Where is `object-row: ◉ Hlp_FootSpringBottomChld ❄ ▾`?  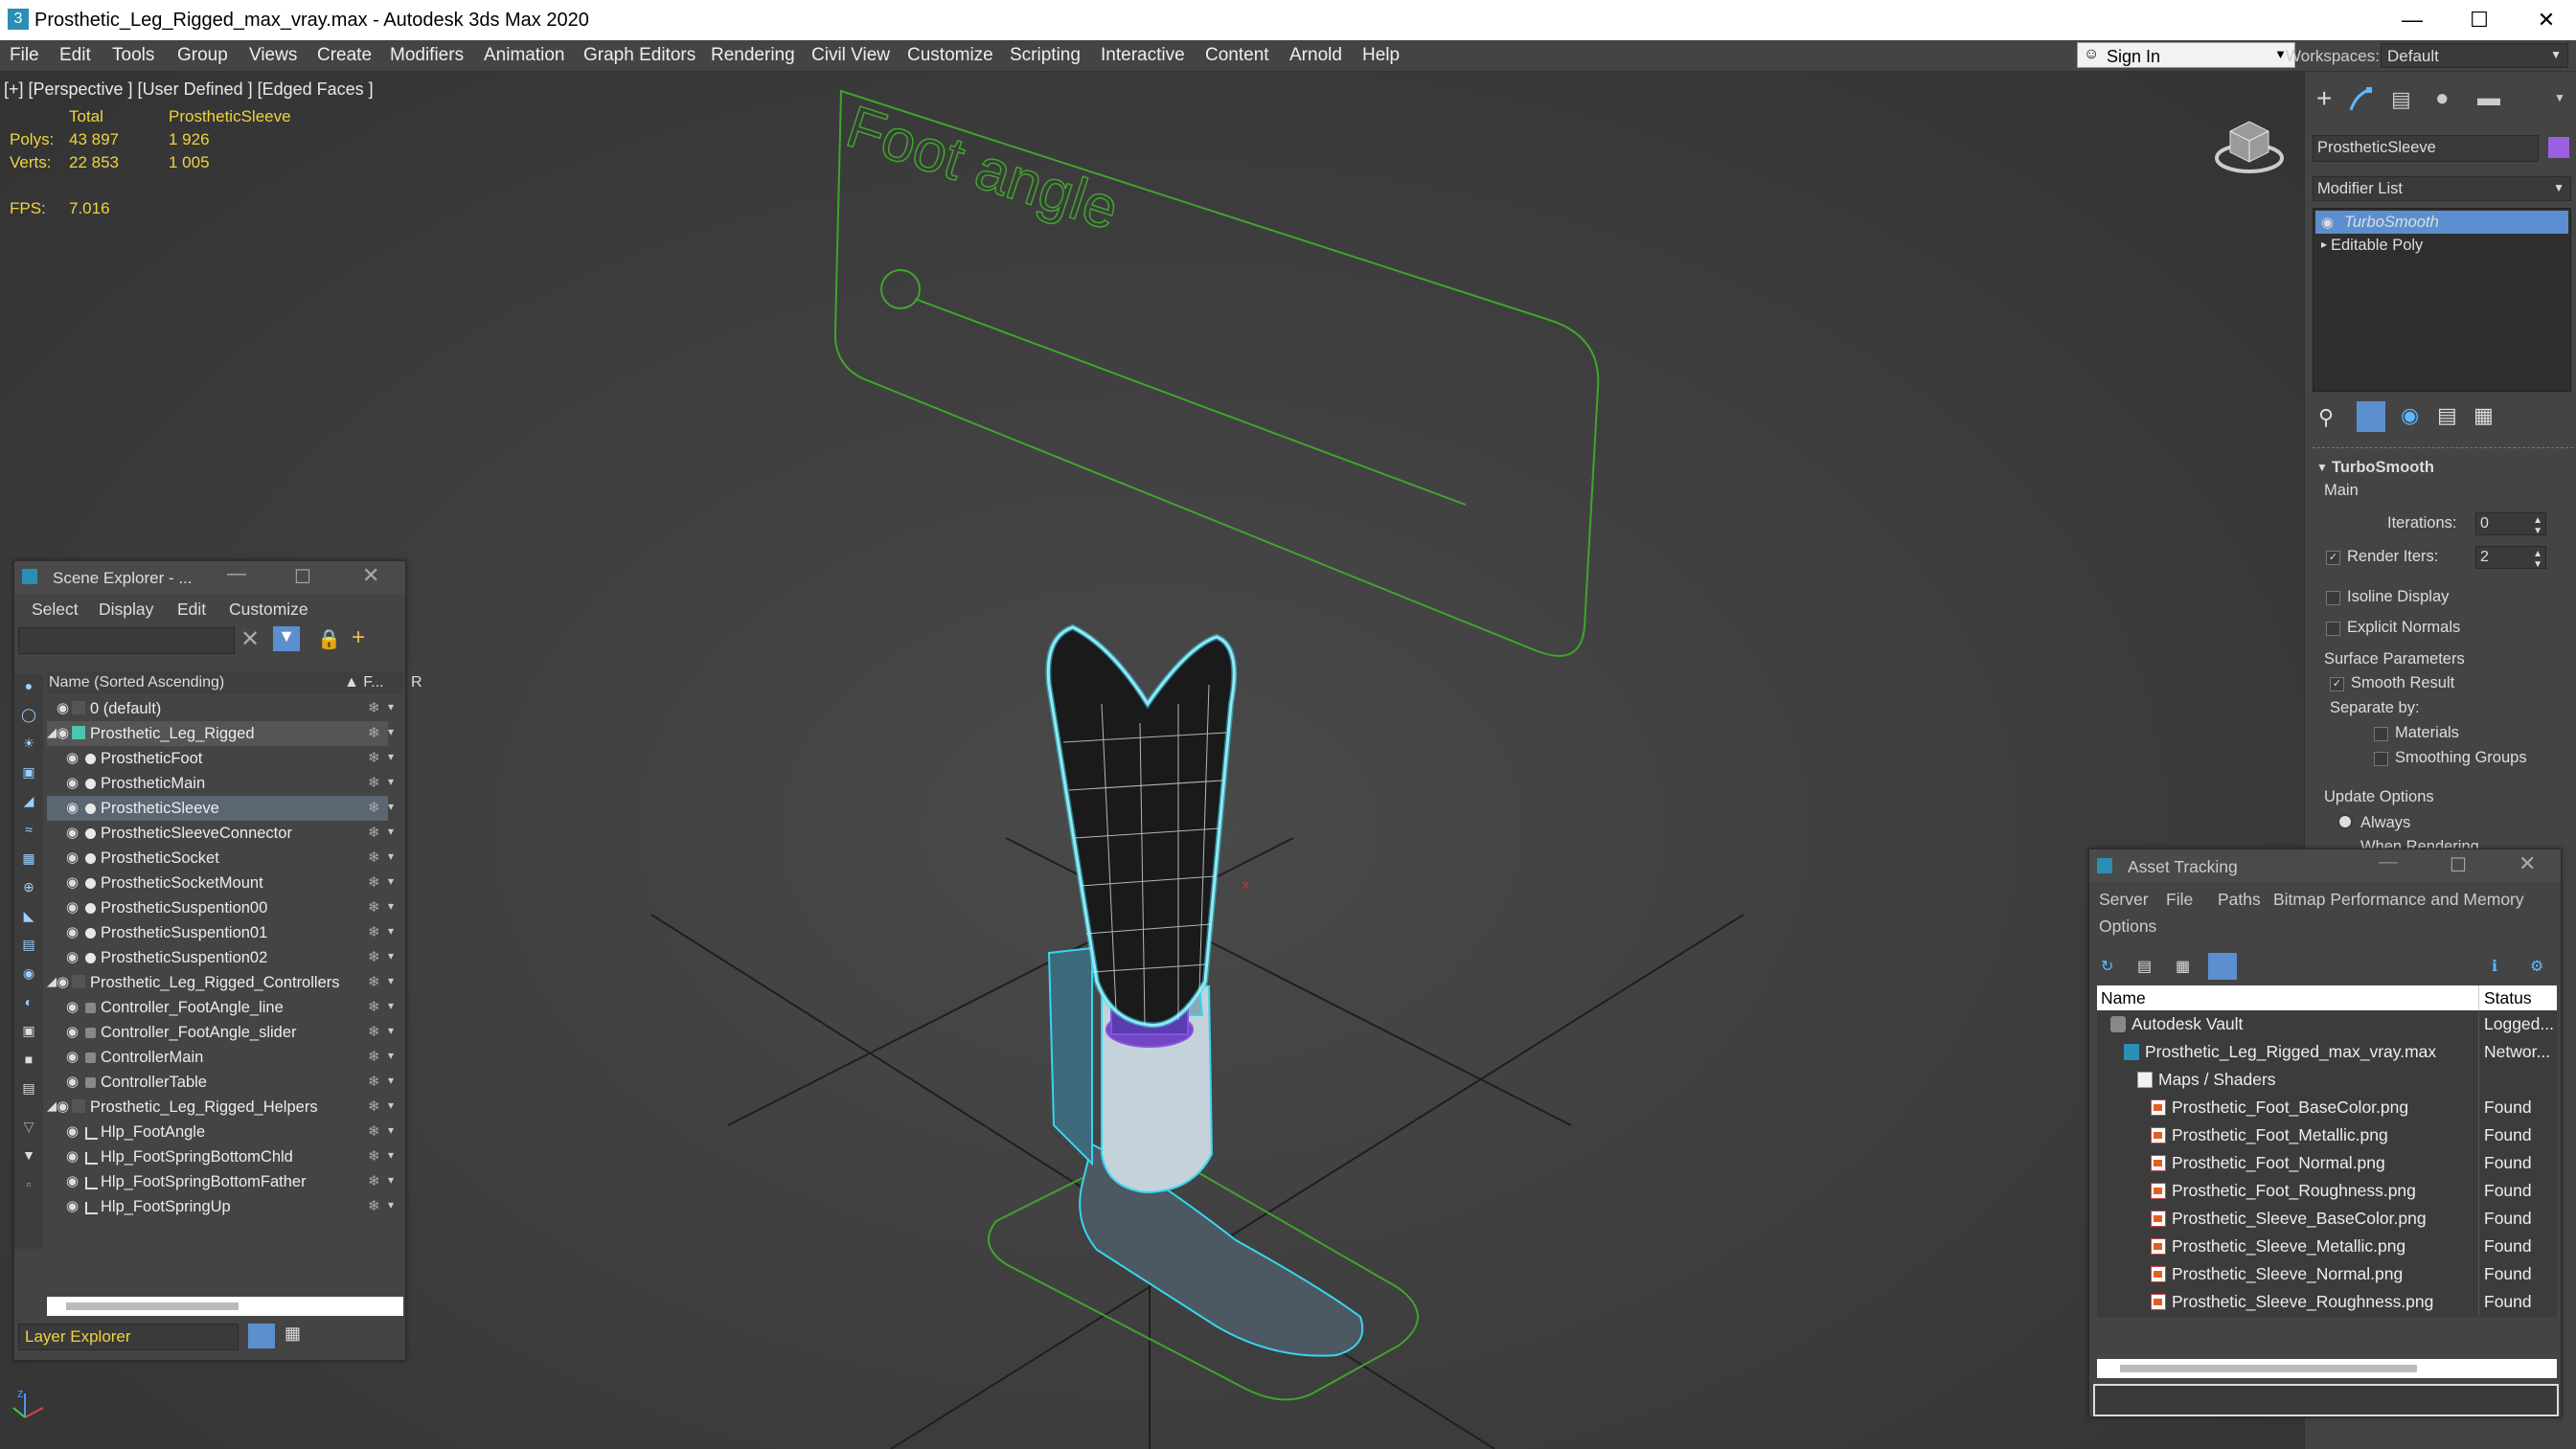
object-row: ◉ Hlp_FootSpringBottomChld ❄ ▾ is located at coordinates (220, 1156).